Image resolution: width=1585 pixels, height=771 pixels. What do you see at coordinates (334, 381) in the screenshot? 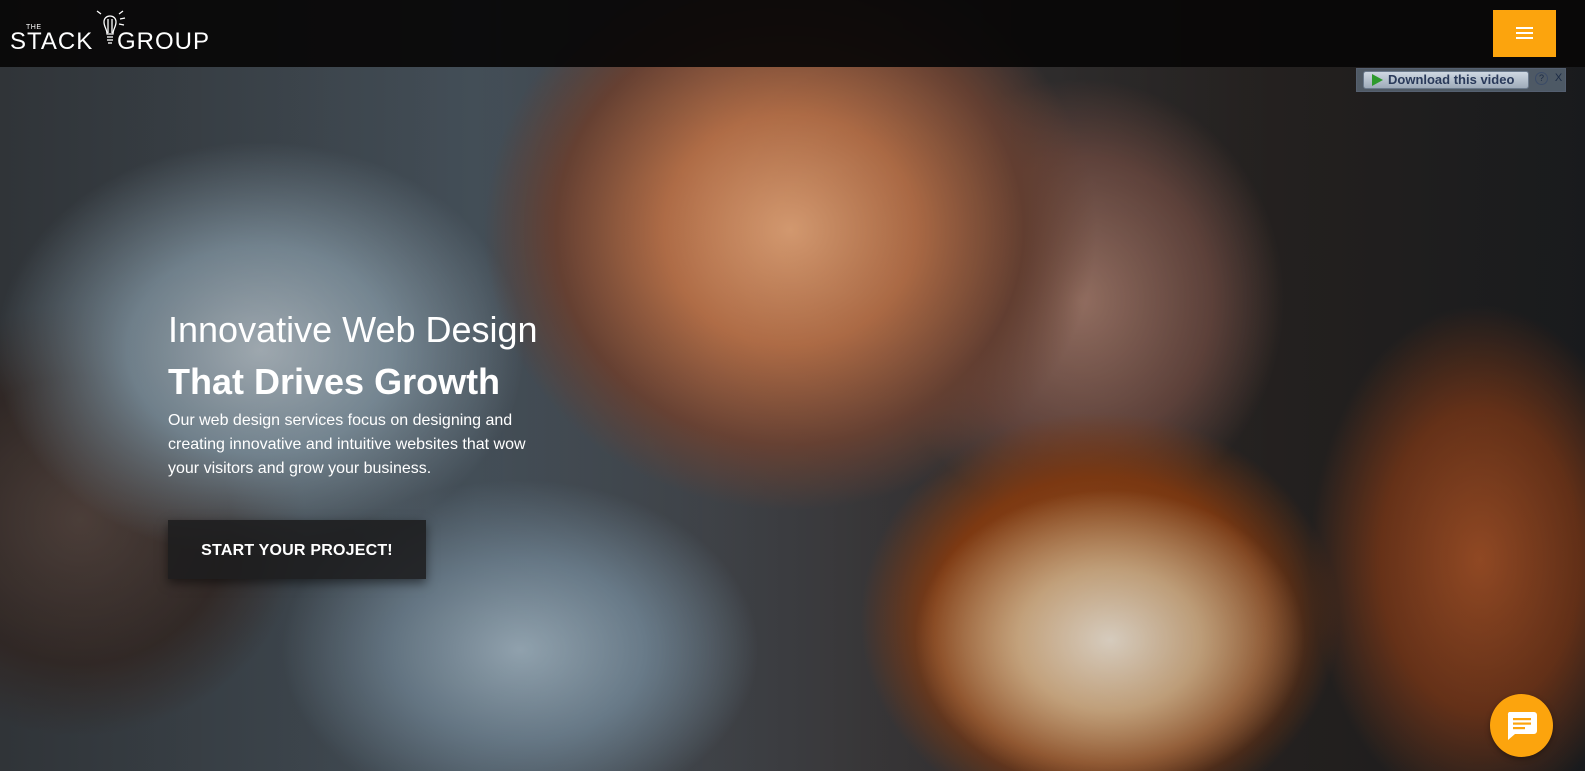
I see `hero-title-line-2: That Drives Growth` at bounding box center [334, 381].